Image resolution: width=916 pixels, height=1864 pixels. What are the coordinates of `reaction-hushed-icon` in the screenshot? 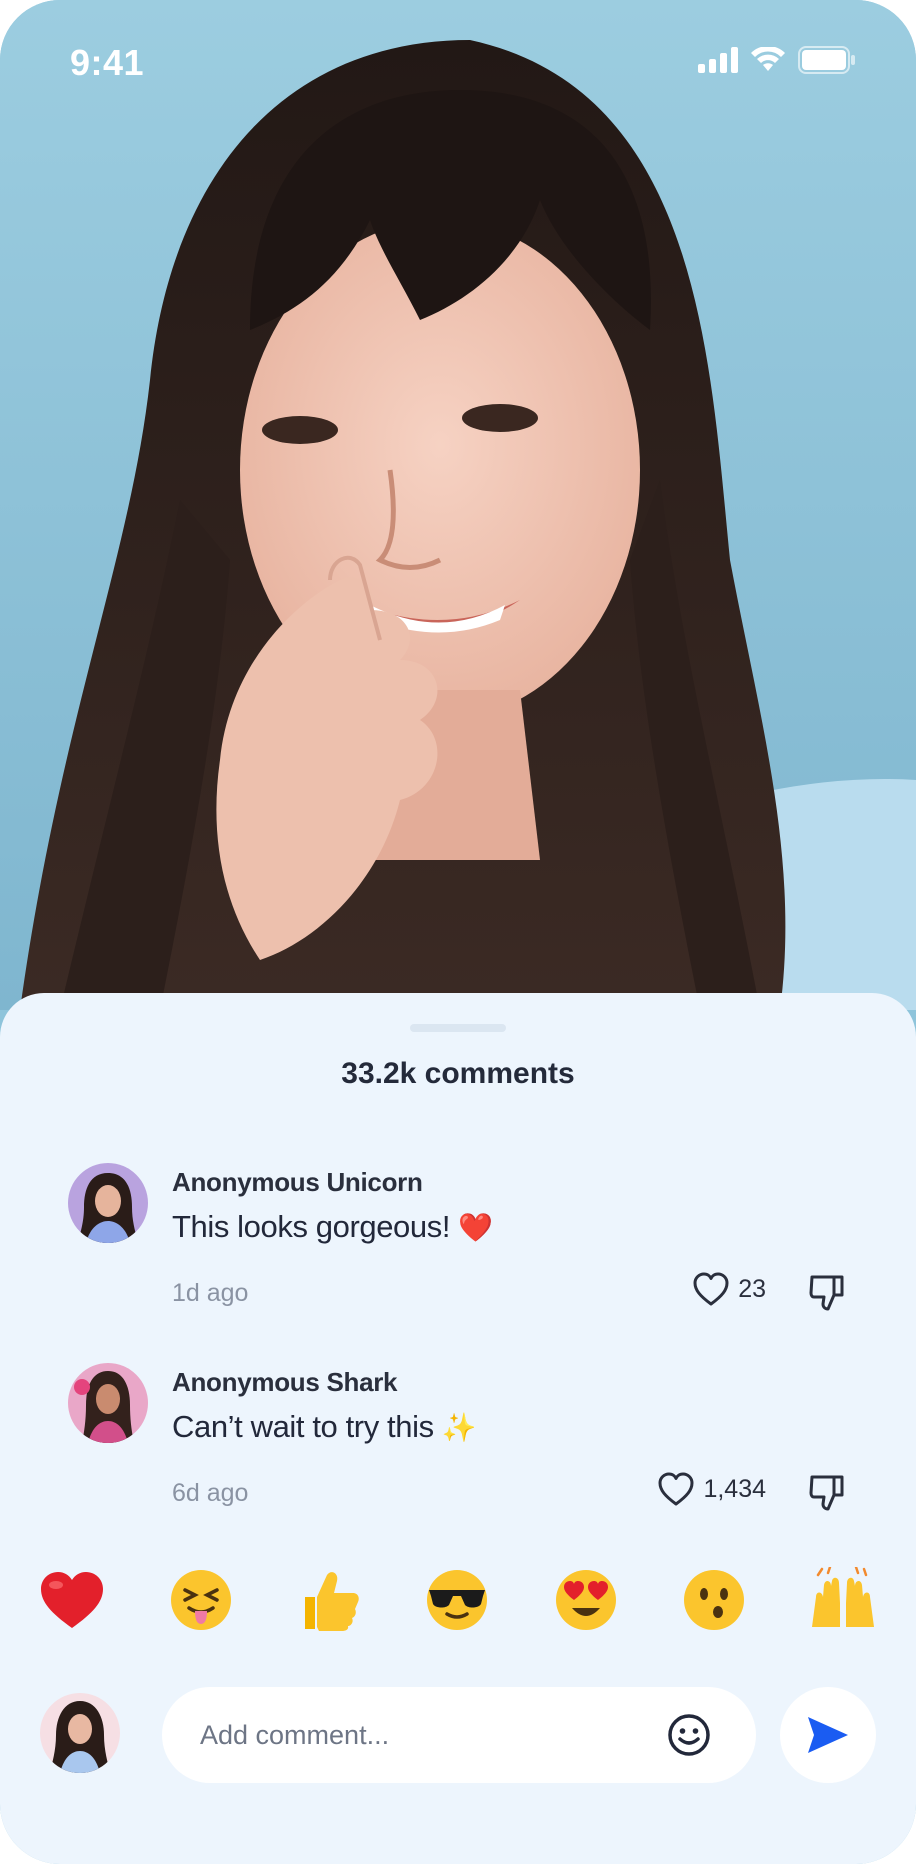 It's located at (714, 1600).